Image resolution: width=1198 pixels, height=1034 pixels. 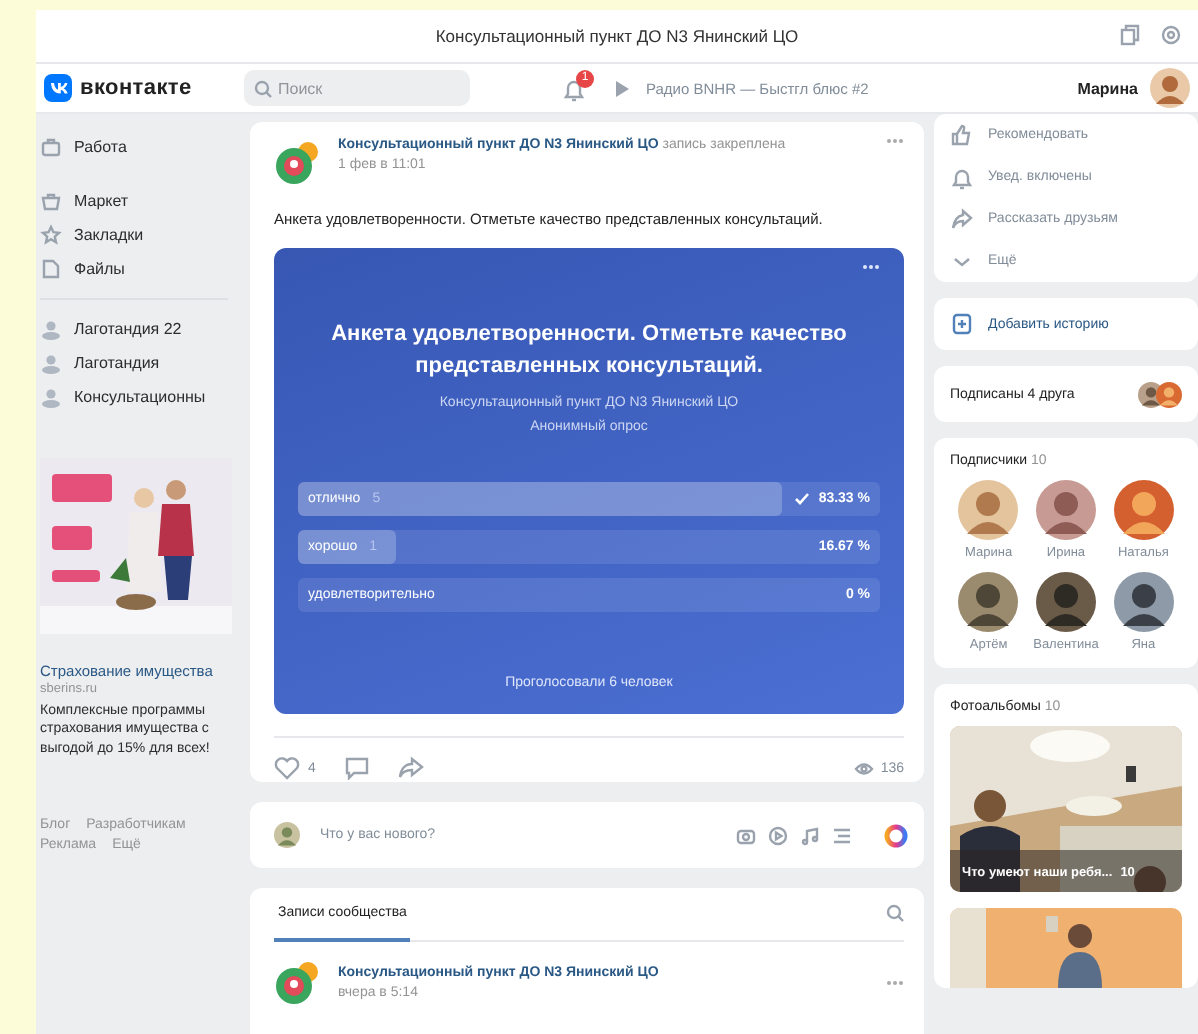 I want to click on add-story-icon, so click(x=962, y=324).